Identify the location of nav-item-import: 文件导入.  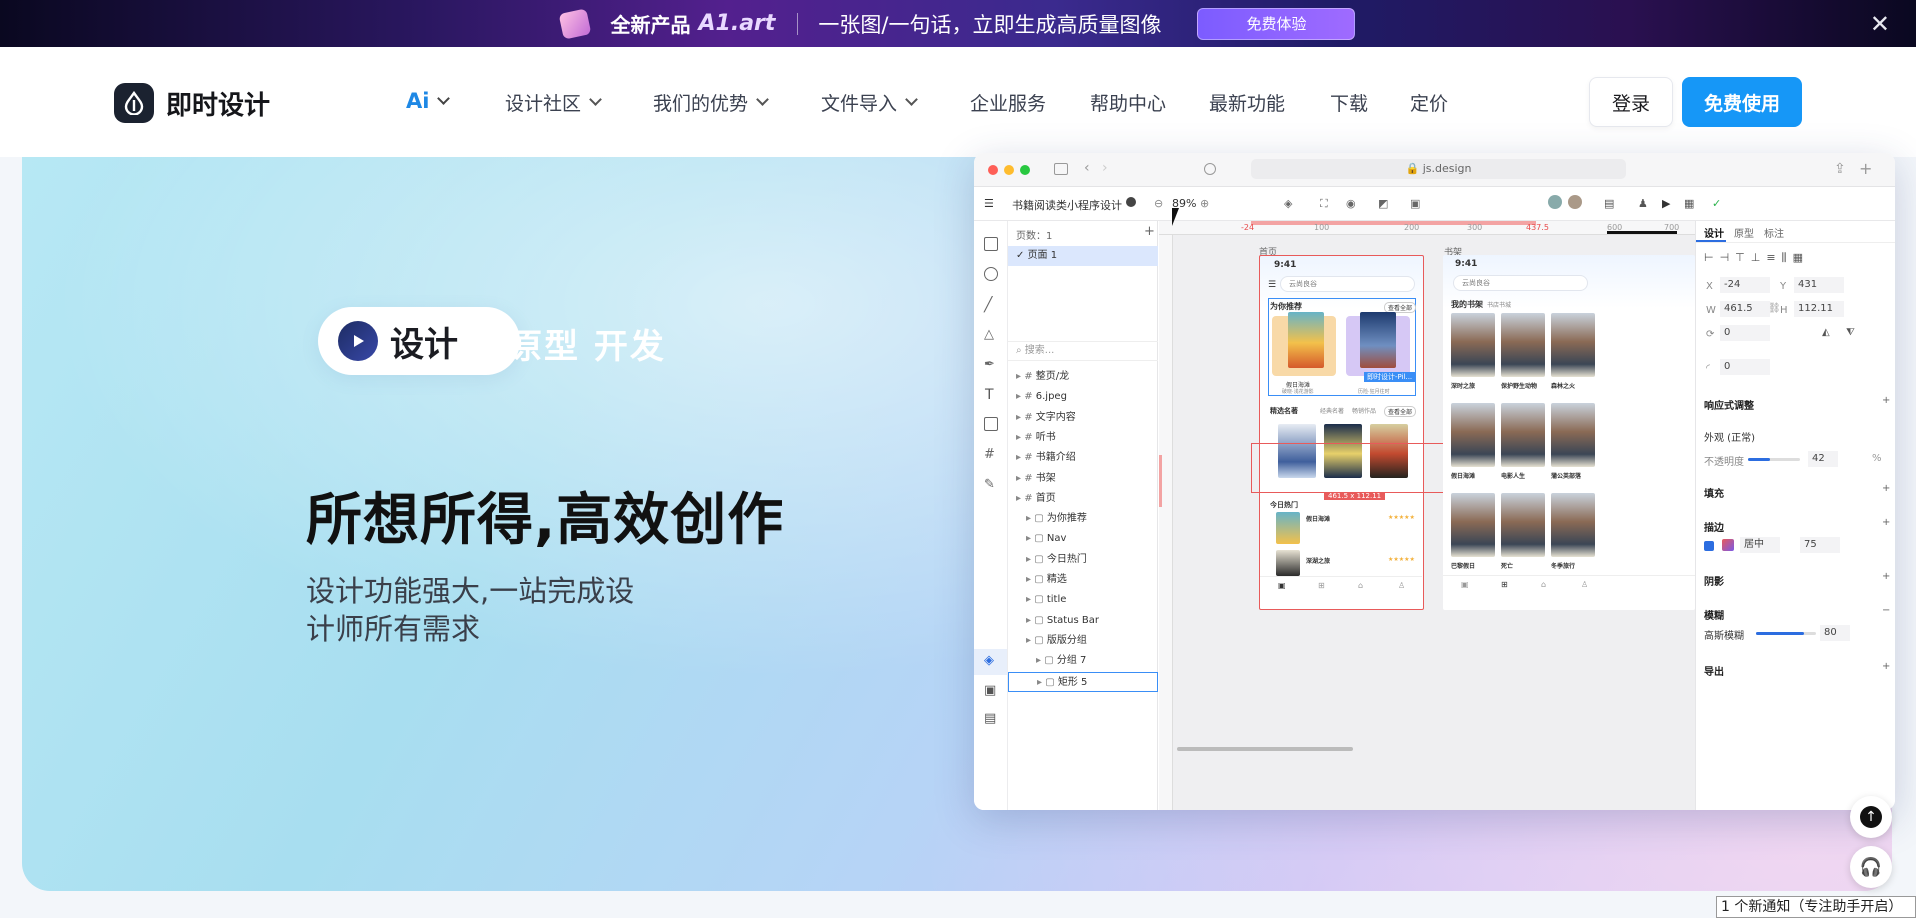
(869, 102).